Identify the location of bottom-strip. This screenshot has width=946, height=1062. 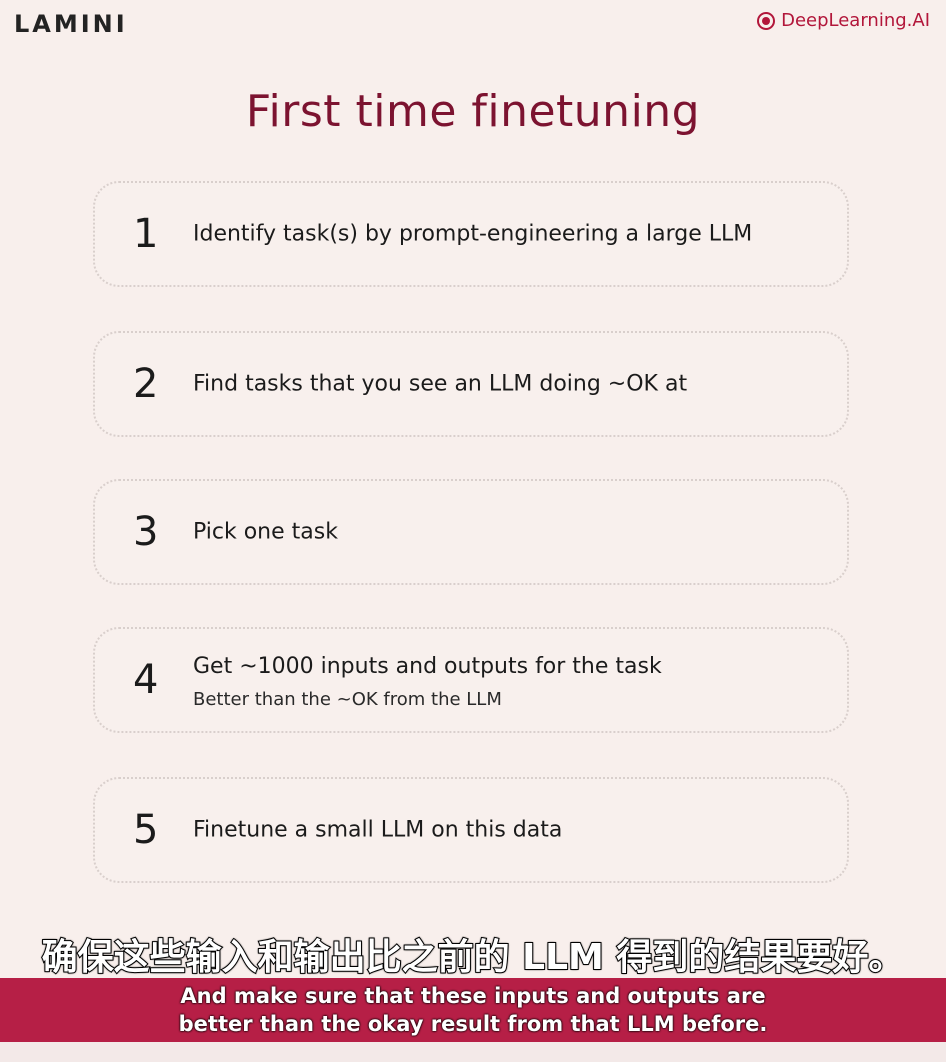
(473, 1052).